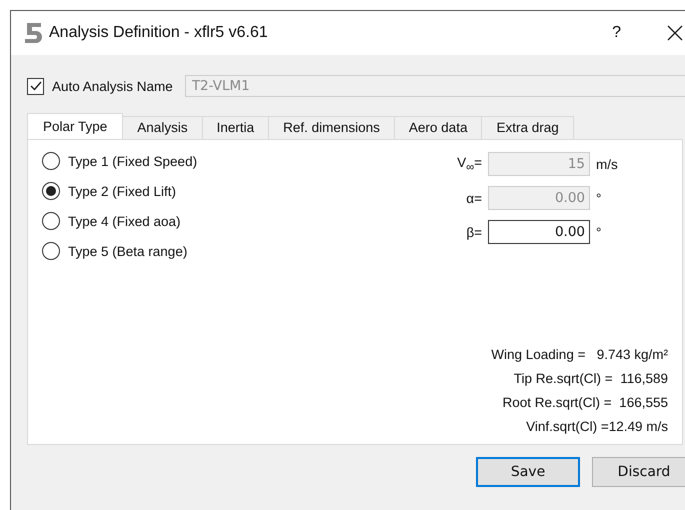 Image resolution: width=685 pixels, height=510 pixels. What do you see at coordinates (585, 402) in the screenshot?
I see `result-text: Root Re.sqrt(Cl) = 166,555` at bounding box center [585, 402].